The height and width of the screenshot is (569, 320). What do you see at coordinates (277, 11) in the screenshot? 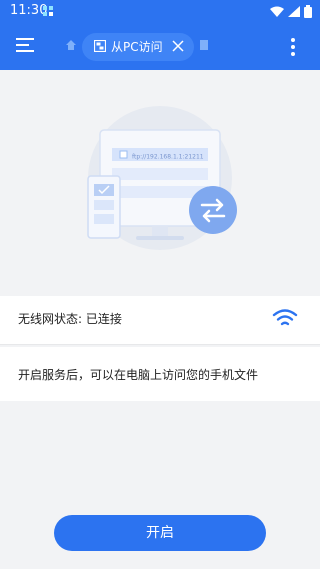
I see `wifi-signal-icon` at bounding box center [277, 11].